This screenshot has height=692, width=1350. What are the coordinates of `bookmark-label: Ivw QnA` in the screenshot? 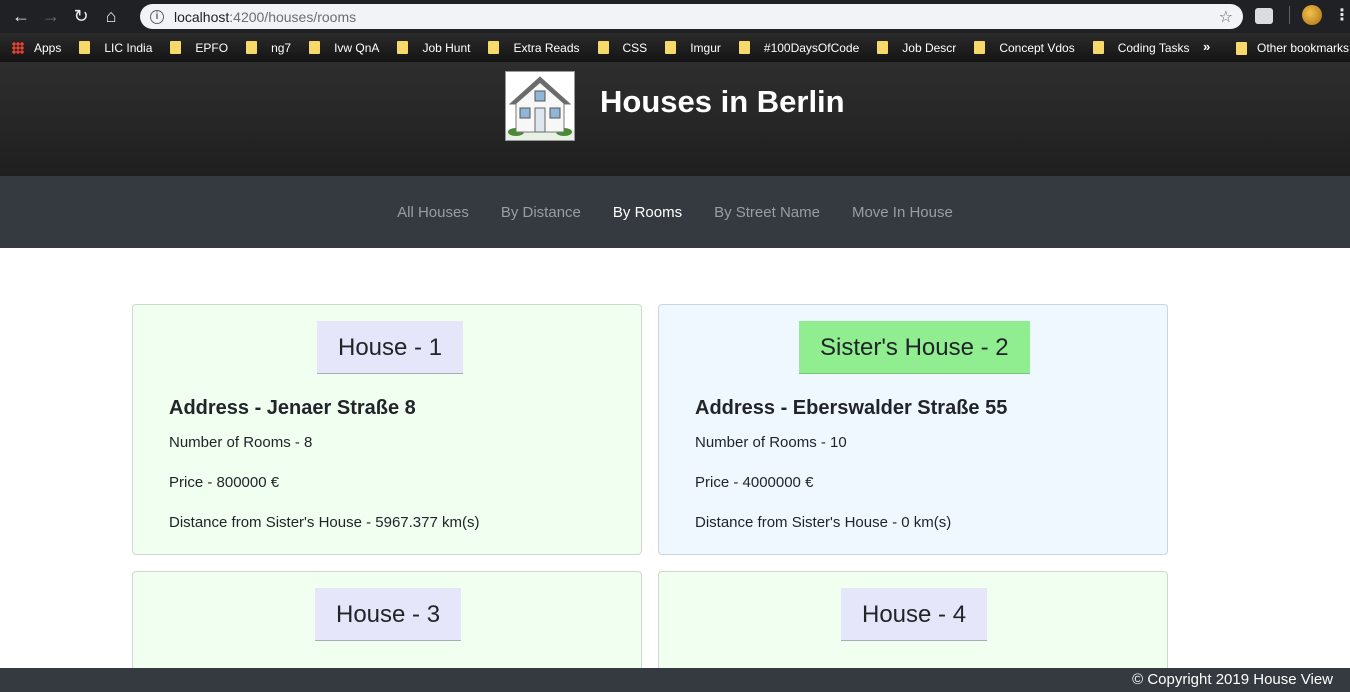 It's located at (357, 47).